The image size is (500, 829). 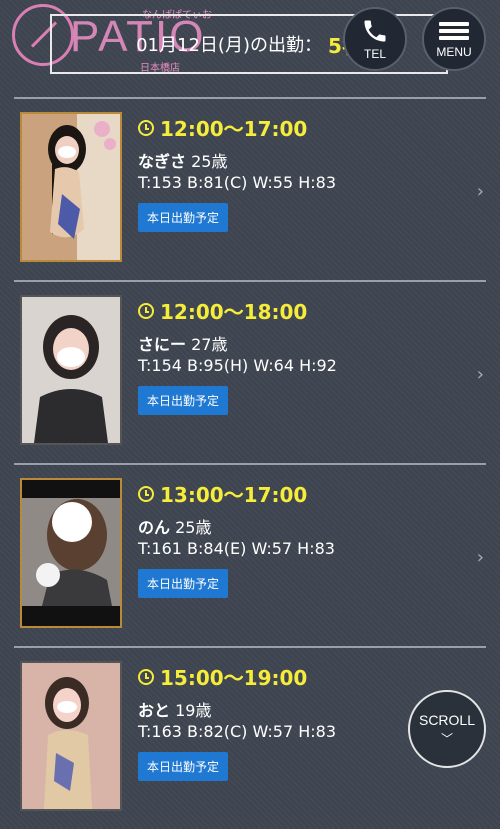 I want to click on cast-name-age: なぎさ 25歳, so click(x=182, y=160).